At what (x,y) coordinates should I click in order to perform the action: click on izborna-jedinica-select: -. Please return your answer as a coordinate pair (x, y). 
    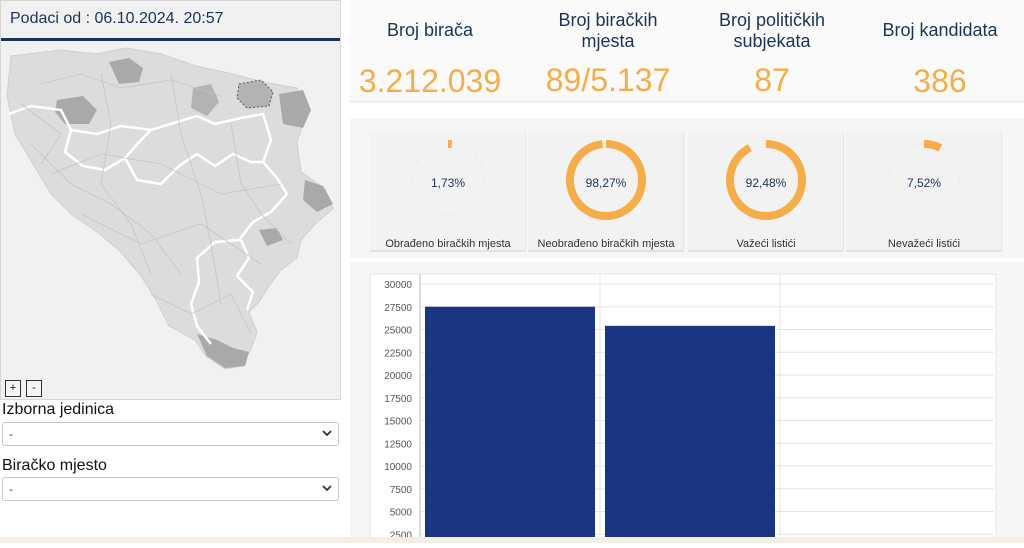
    Looking at the image, I should click on (170, 434).